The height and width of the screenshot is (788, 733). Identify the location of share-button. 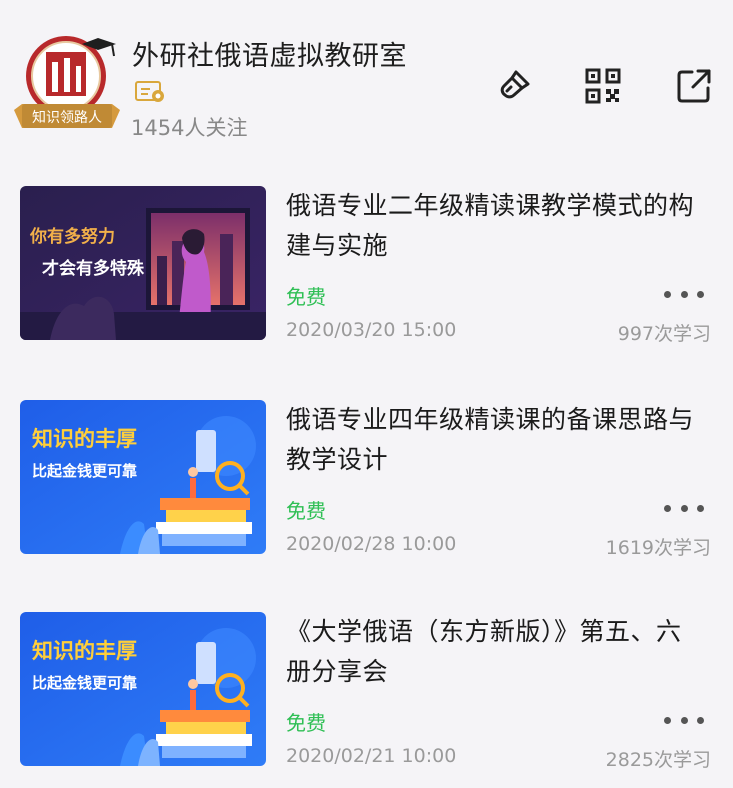
(694, 86).